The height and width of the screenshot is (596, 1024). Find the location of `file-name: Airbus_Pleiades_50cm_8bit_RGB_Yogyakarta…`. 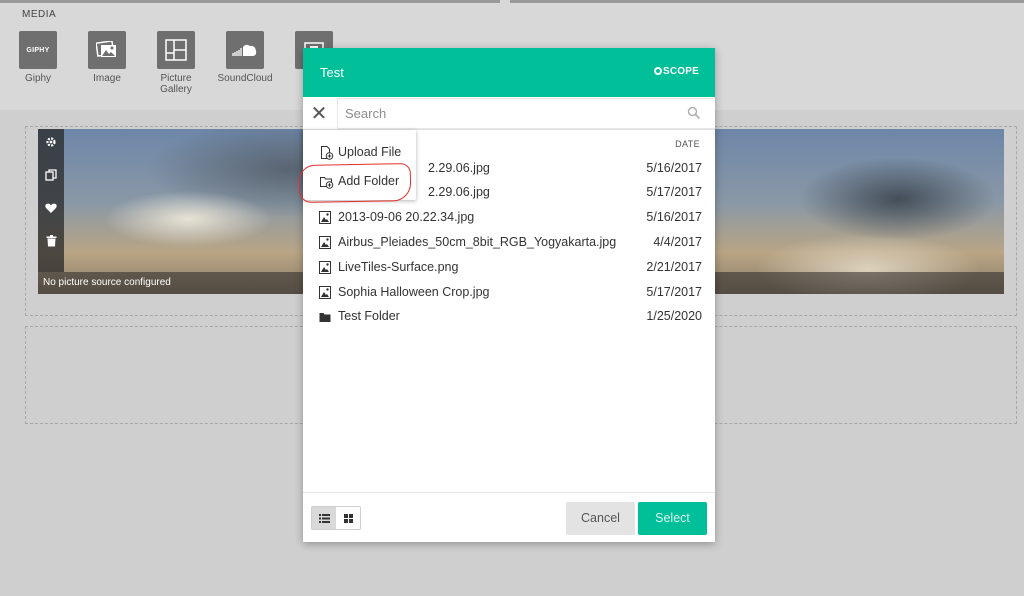

file-name: Airbus_Pleiades_50cm_8bit_RGB_Yogyakarta… is located at coordinates (477, 242).